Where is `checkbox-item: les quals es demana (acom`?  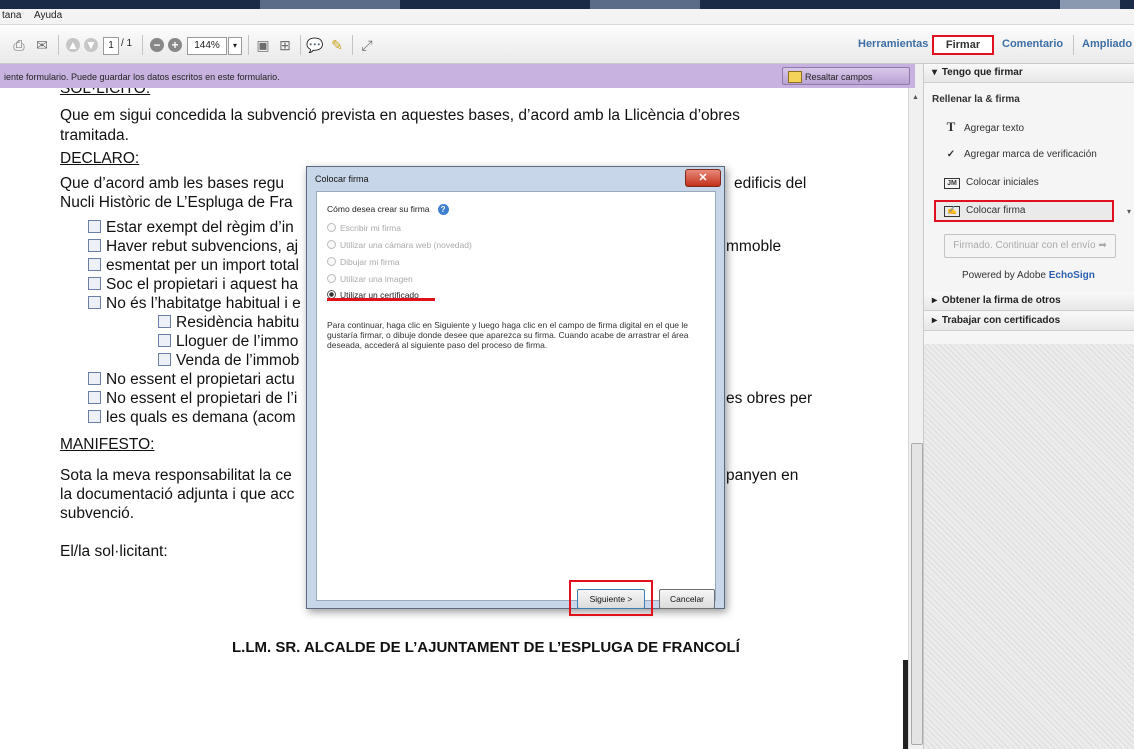
checkbox-item: les quals es demana (acom is located at coordinates (192, 418).